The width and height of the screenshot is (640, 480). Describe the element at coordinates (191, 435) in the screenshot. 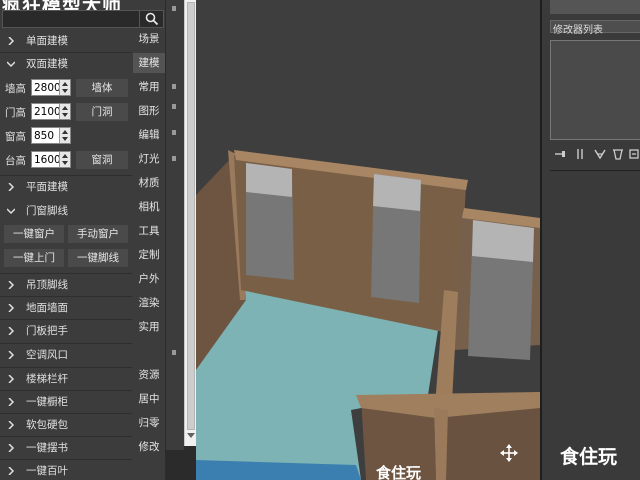

I see `scroll-down-arrow-icon` at that location.